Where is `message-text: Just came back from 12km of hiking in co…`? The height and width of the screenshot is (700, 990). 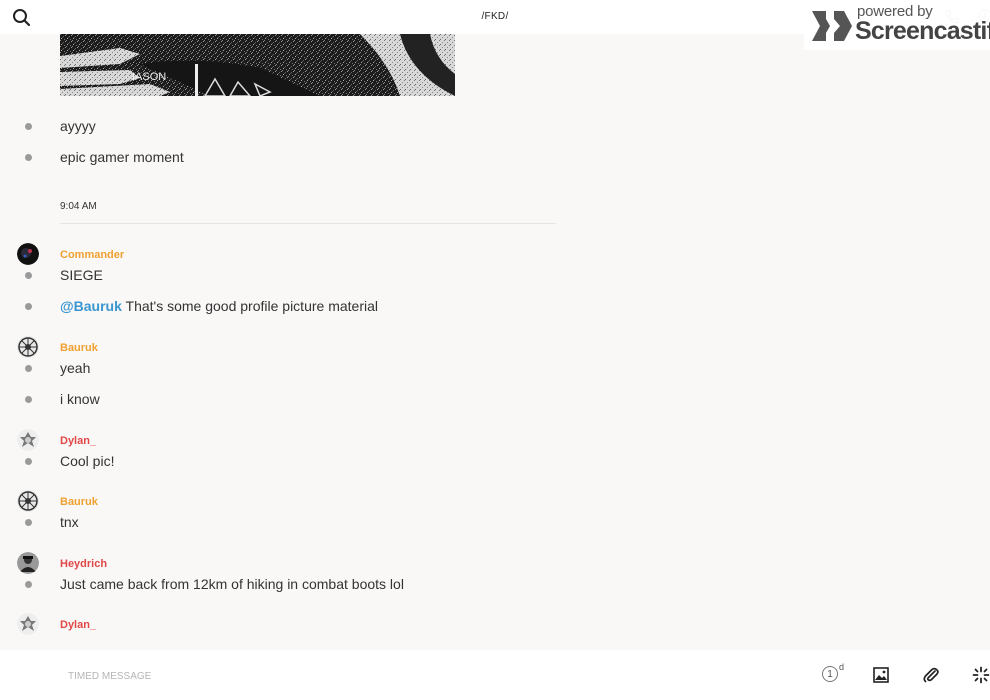 message-text: Just came back from 12km of hiking in co… is located at coordinates (232, 584).